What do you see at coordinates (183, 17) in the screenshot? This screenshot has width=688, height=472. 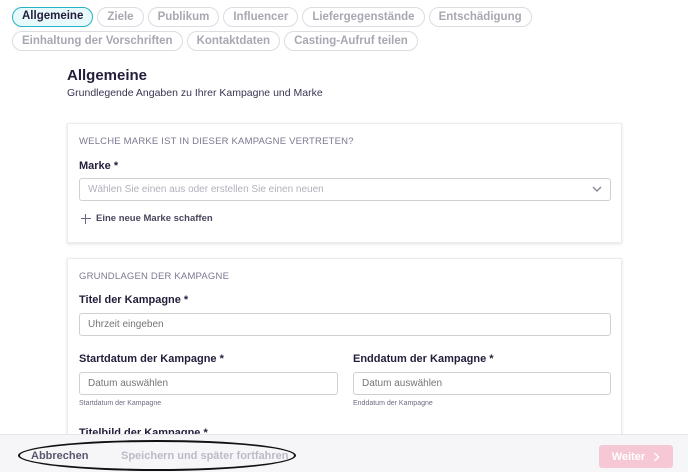 I see `tab-publikum: Publikum` at bounding box center [183, 17].